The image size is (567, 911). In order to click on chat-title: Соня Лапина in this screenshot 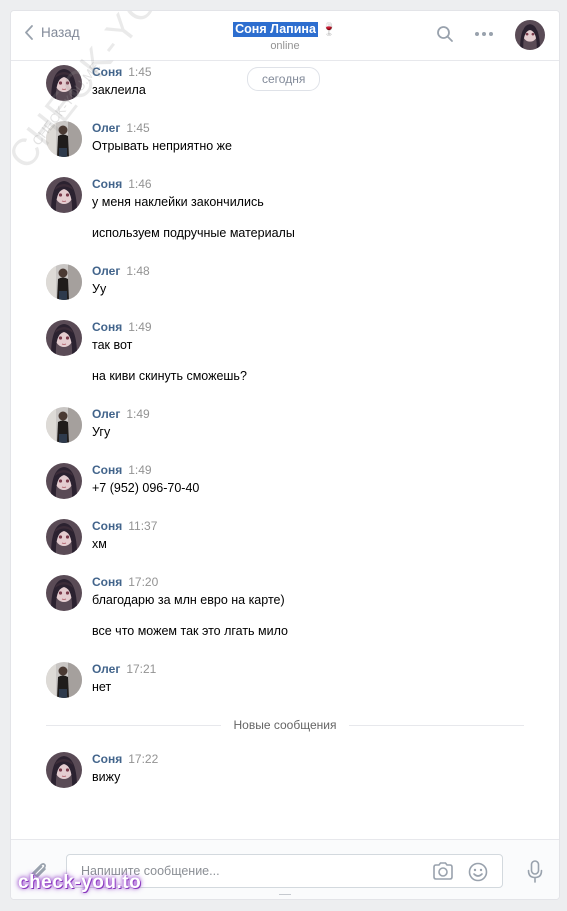, I will do `click(275, 29)`.